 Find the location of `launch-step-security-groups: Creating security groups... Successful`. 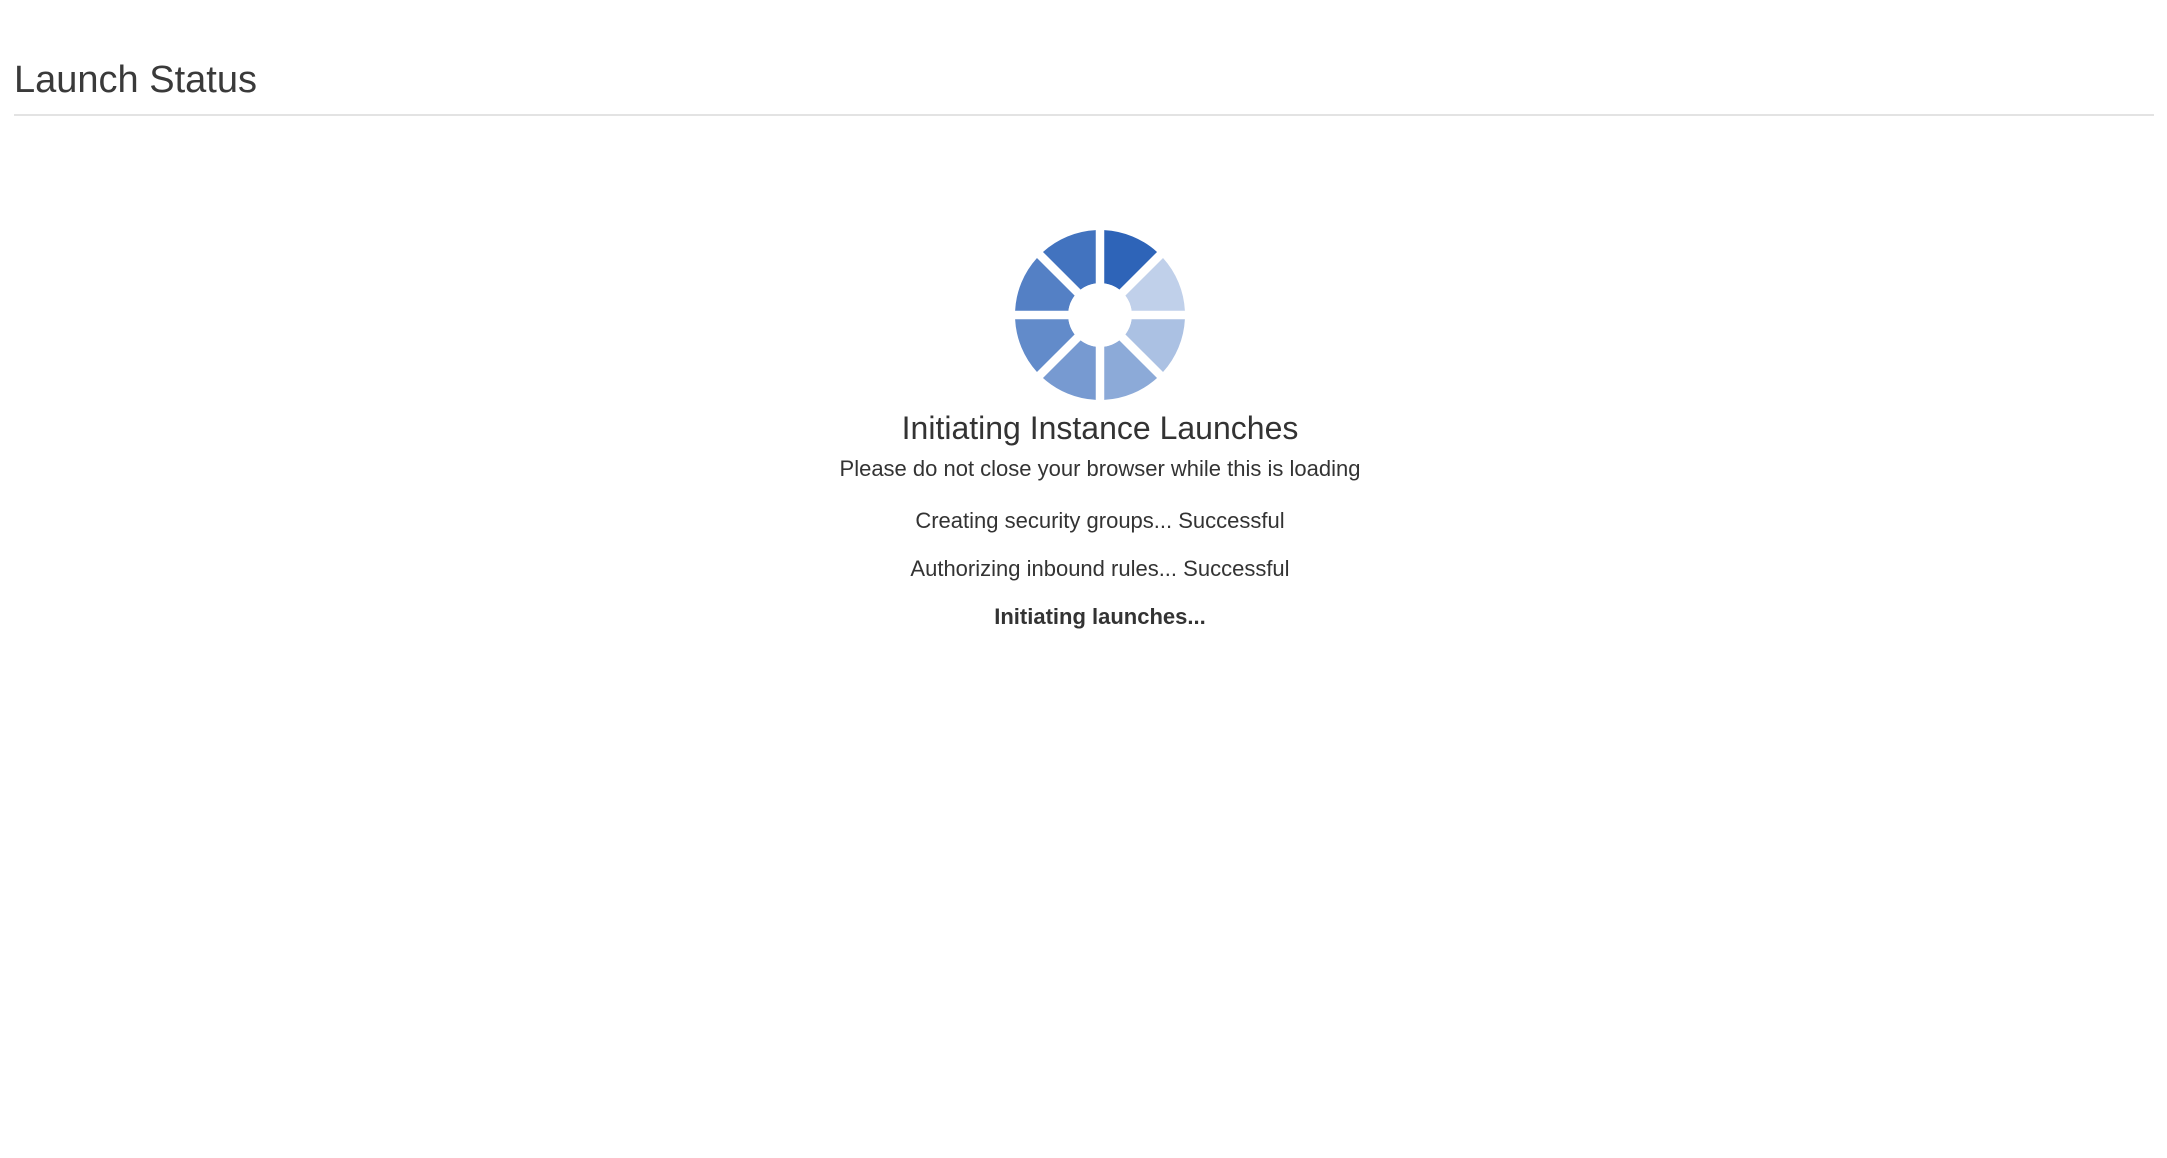

launch-step-security-groups: Creating security groups... Successful is located at coordinates (1083, 521).